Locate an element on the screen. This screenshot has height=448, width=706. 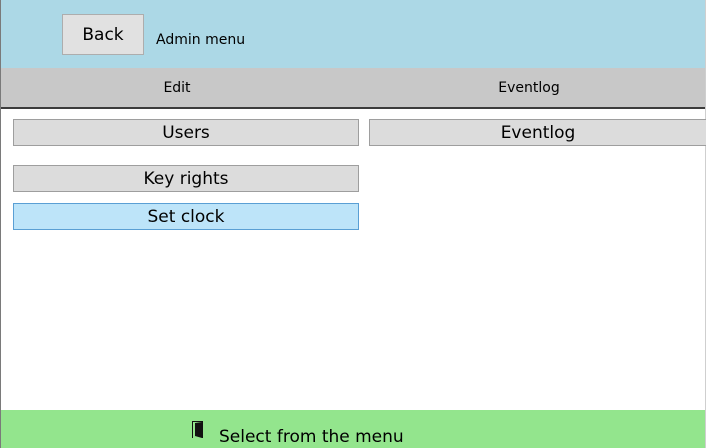
eventlog-button: Eventlog is located at coordinates (537, 132).